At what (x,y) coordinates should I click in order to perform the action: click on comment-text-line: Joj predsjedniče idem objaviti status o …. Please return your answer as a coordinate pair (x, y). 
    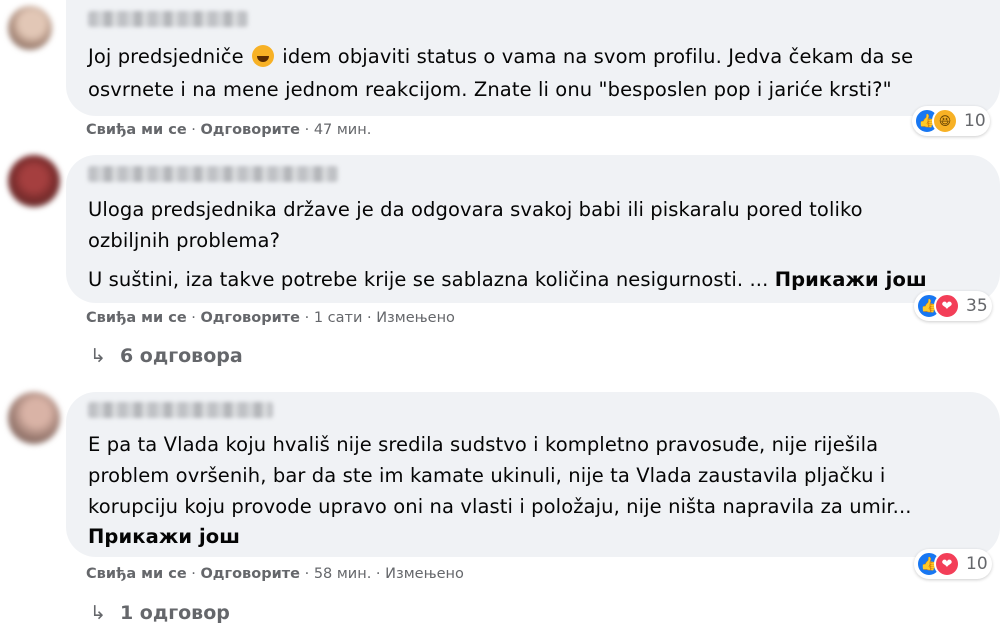
    Looking at the image, I should click on (501, 56).